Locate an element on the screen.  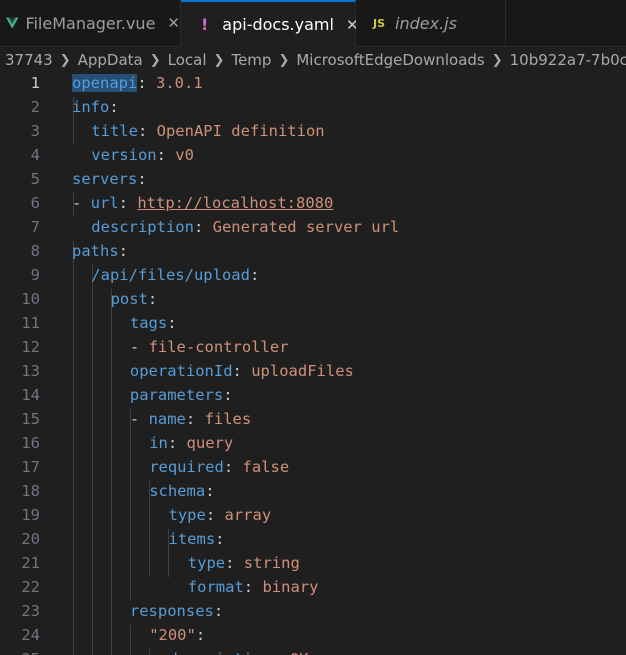
close-icon: ✕ is located at coordinates (173, 23).